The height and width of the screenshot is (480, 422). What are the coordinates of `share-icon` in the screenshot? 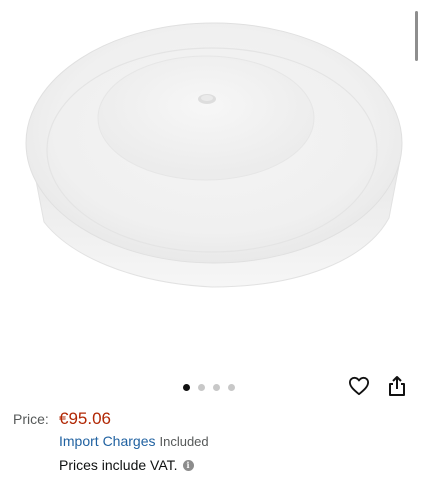 It's located at (397, 388).